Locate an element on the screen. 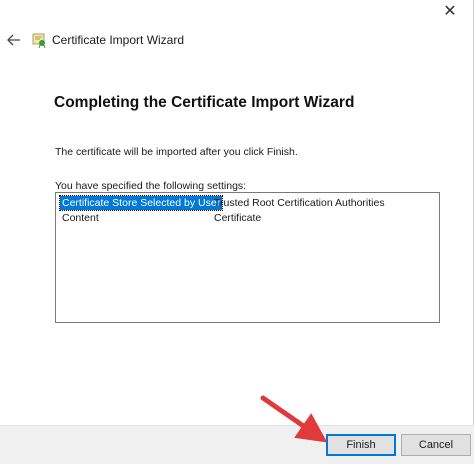 This screenshot has height=464, width=474. back-button is located at coordinates (14, 40).